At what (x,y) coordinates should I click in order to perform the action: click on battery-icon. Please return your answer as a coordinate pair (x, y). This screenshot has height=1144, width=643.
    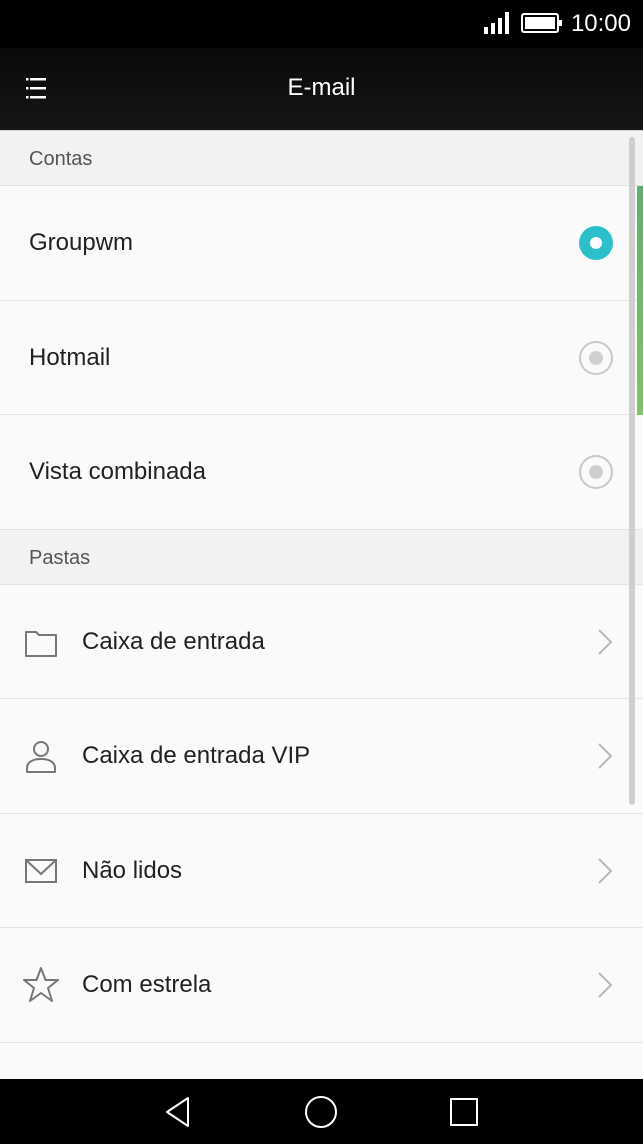
    Looking at the image, I should click on (541, 23).